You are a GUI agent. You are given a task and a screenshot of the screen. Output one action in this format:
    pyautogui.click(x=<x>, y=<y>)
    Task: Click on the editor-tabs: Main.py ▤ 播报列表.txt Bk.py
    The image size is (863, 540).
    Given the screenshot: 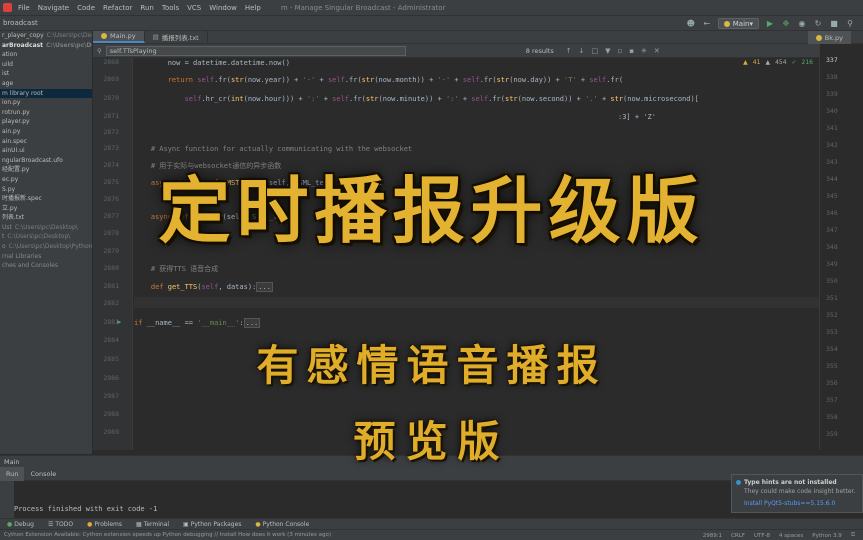 What is the action you would take?
    pyautogui.click(x=478, y=37)
    